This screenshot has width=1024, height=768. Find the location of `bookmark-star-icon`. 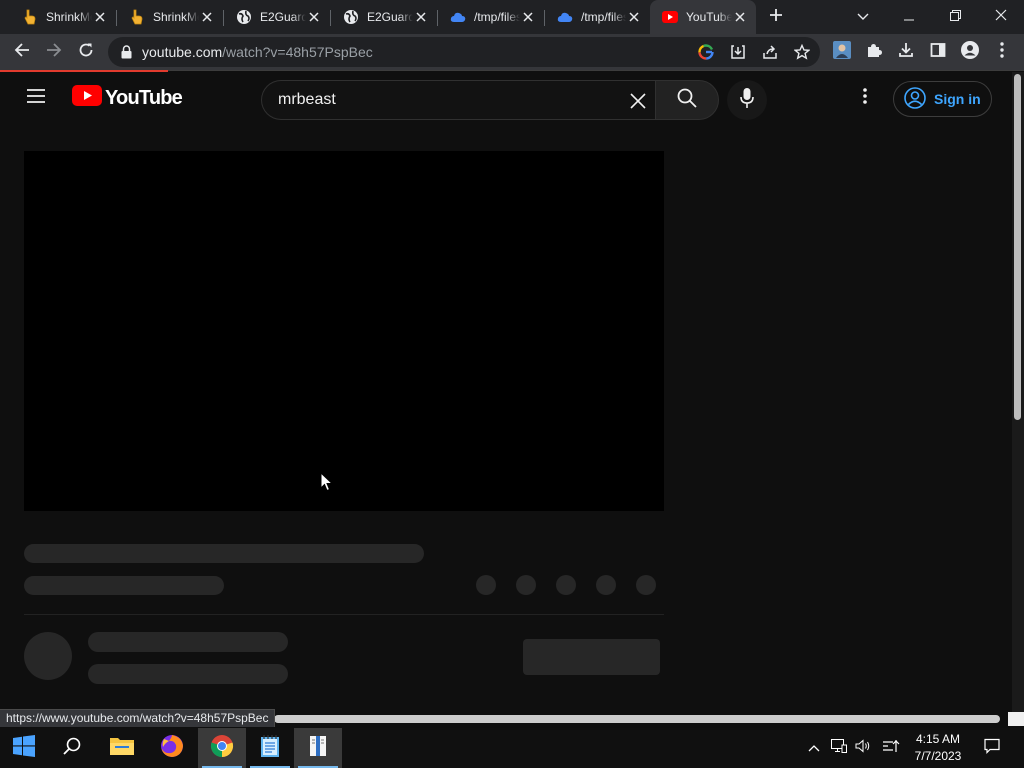

bookmark-star-icon is located at coordinates (802, 52).